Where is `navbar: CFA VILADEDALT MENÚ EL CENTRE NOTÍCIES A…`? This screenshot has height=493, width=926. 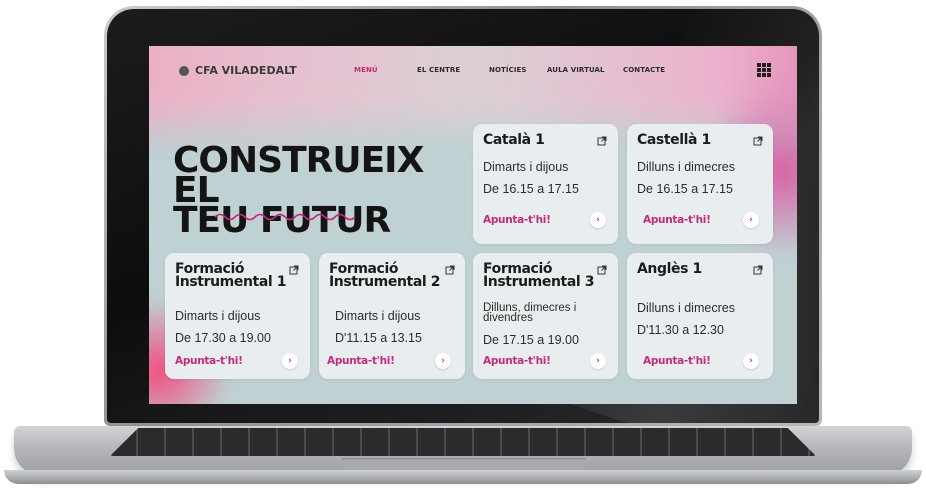
navbar: CFA VILADEDALT MENÚ EL CENTRE NOTÍCIES A… is located at coordinates (473, 70).